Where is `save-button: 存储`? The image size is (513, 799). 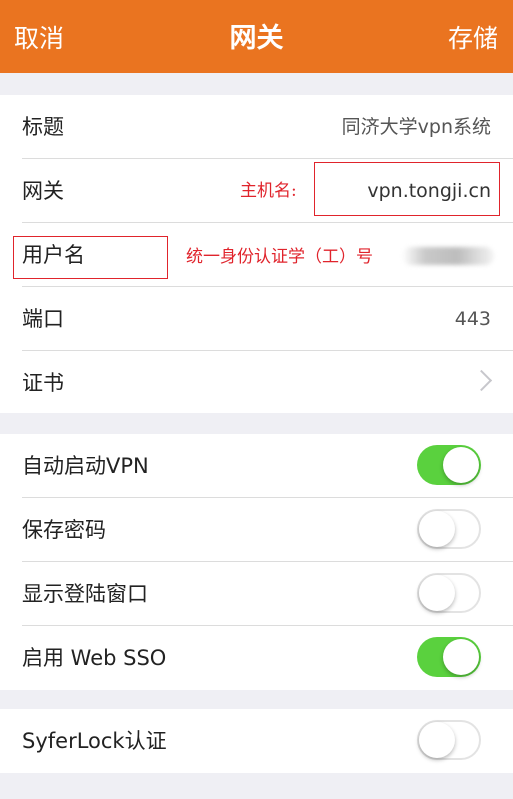 save-button: 存储 is located at coordinates (473, 36).